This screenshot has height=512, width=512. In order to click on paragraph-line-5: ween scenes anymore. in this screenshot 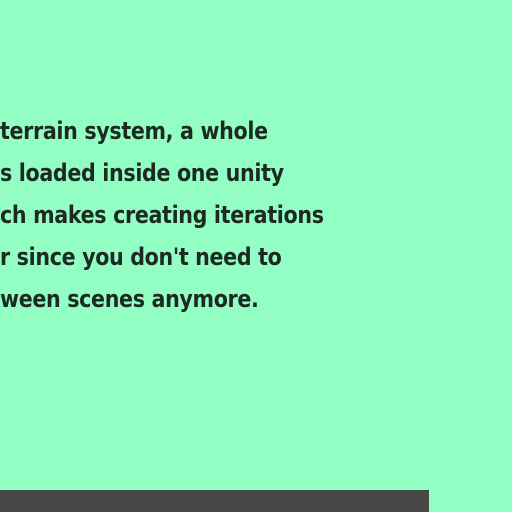, I will do `click(129, 299)`.